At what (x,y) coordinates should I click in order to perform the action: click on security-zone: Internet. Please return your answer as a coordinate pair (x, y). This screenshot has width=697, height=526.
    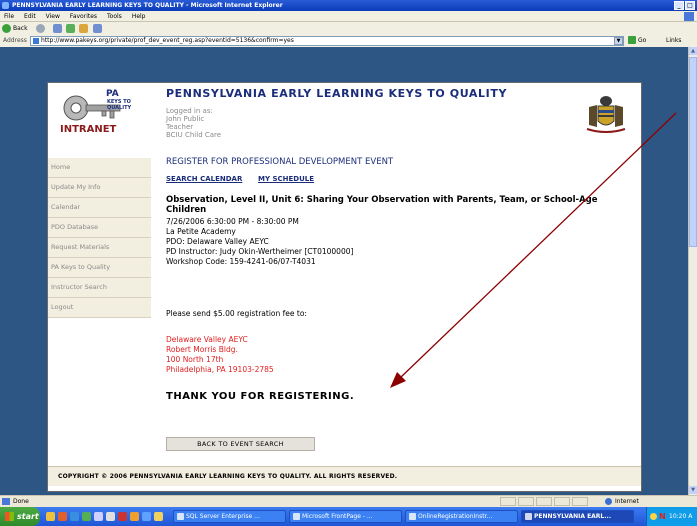
    Looking at the image, I should click on (622, 501).